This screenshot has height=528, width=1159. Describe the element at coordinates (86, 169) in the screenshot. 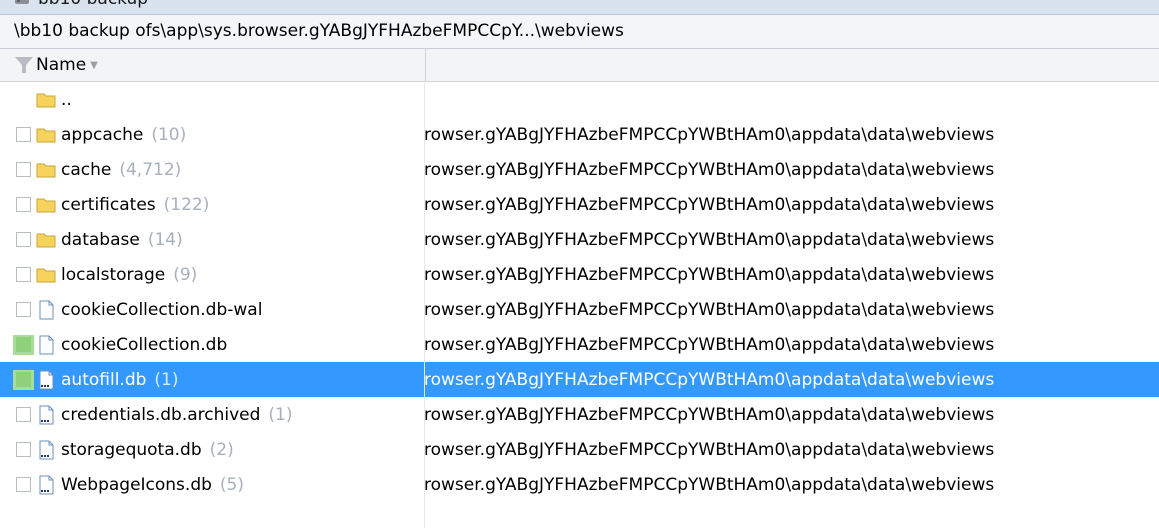

I see `item-name: cache` at that location.